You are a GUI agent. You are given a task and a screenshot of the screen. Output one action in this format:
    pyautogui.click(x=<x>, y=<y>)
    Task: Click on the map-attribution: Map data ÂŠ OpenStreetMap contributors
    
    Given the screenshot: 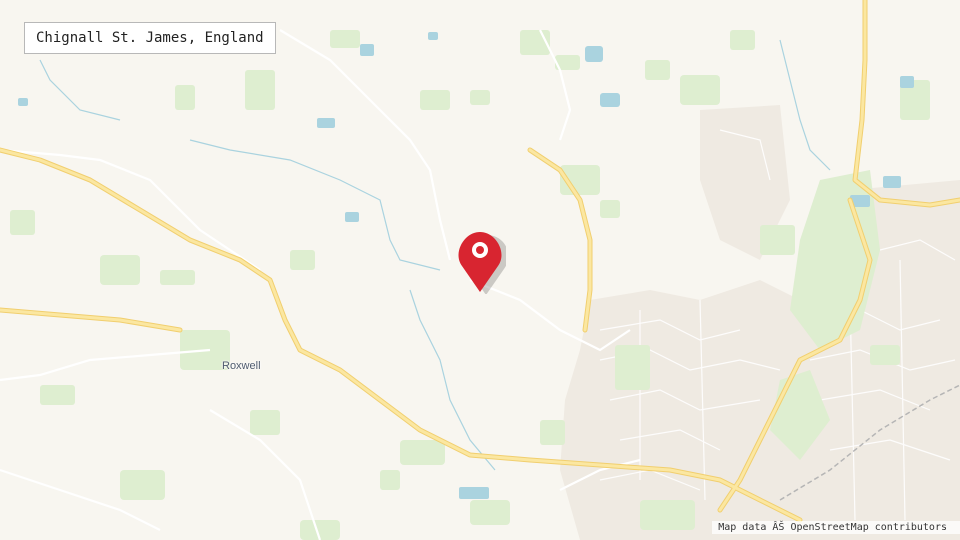 What is the action you would take?
    pyautogui.click(x=836, y=527)
    